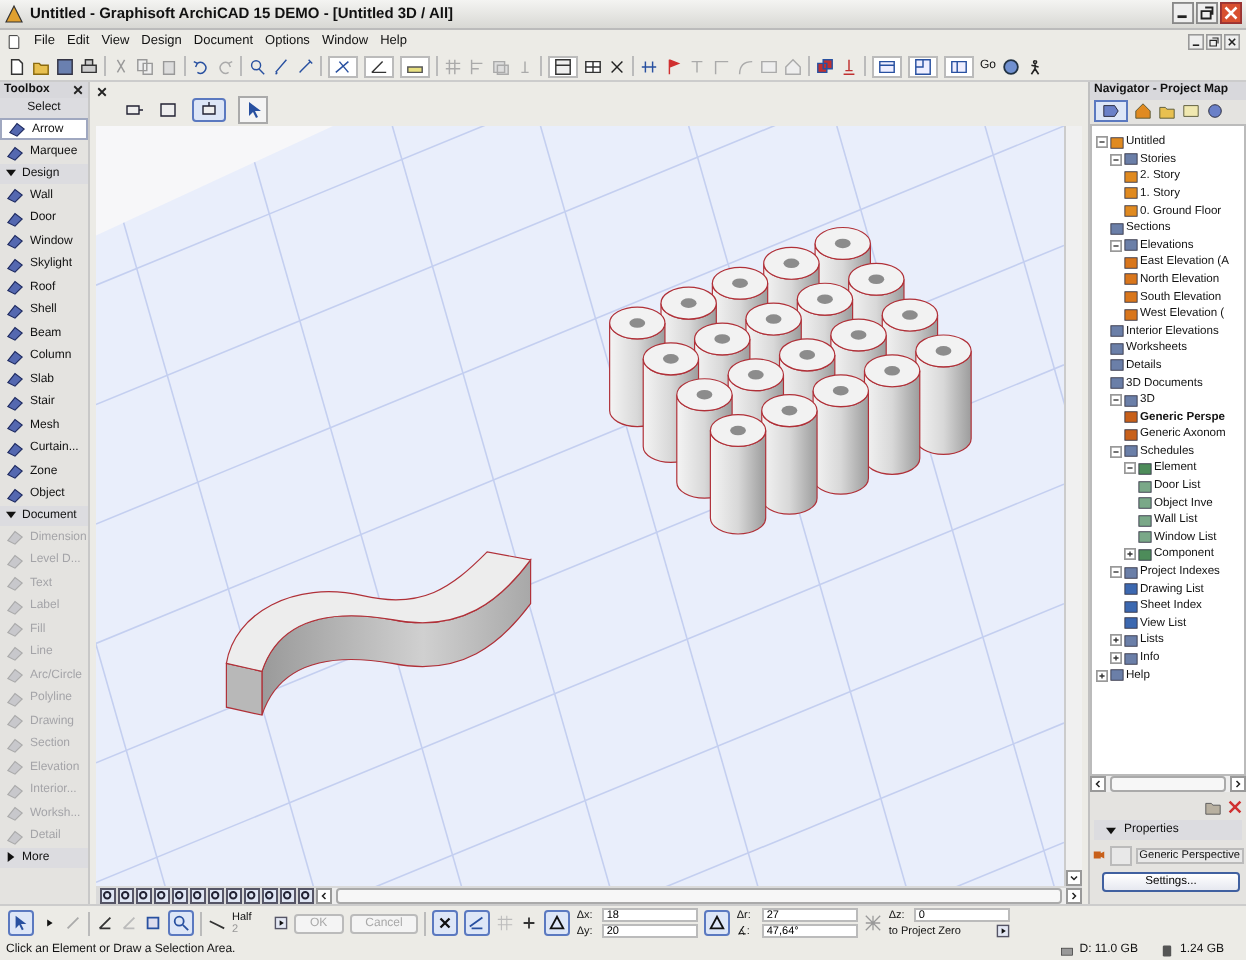 The image size is (1246, 960). I want to click on pencil-button, so click(477, 923).